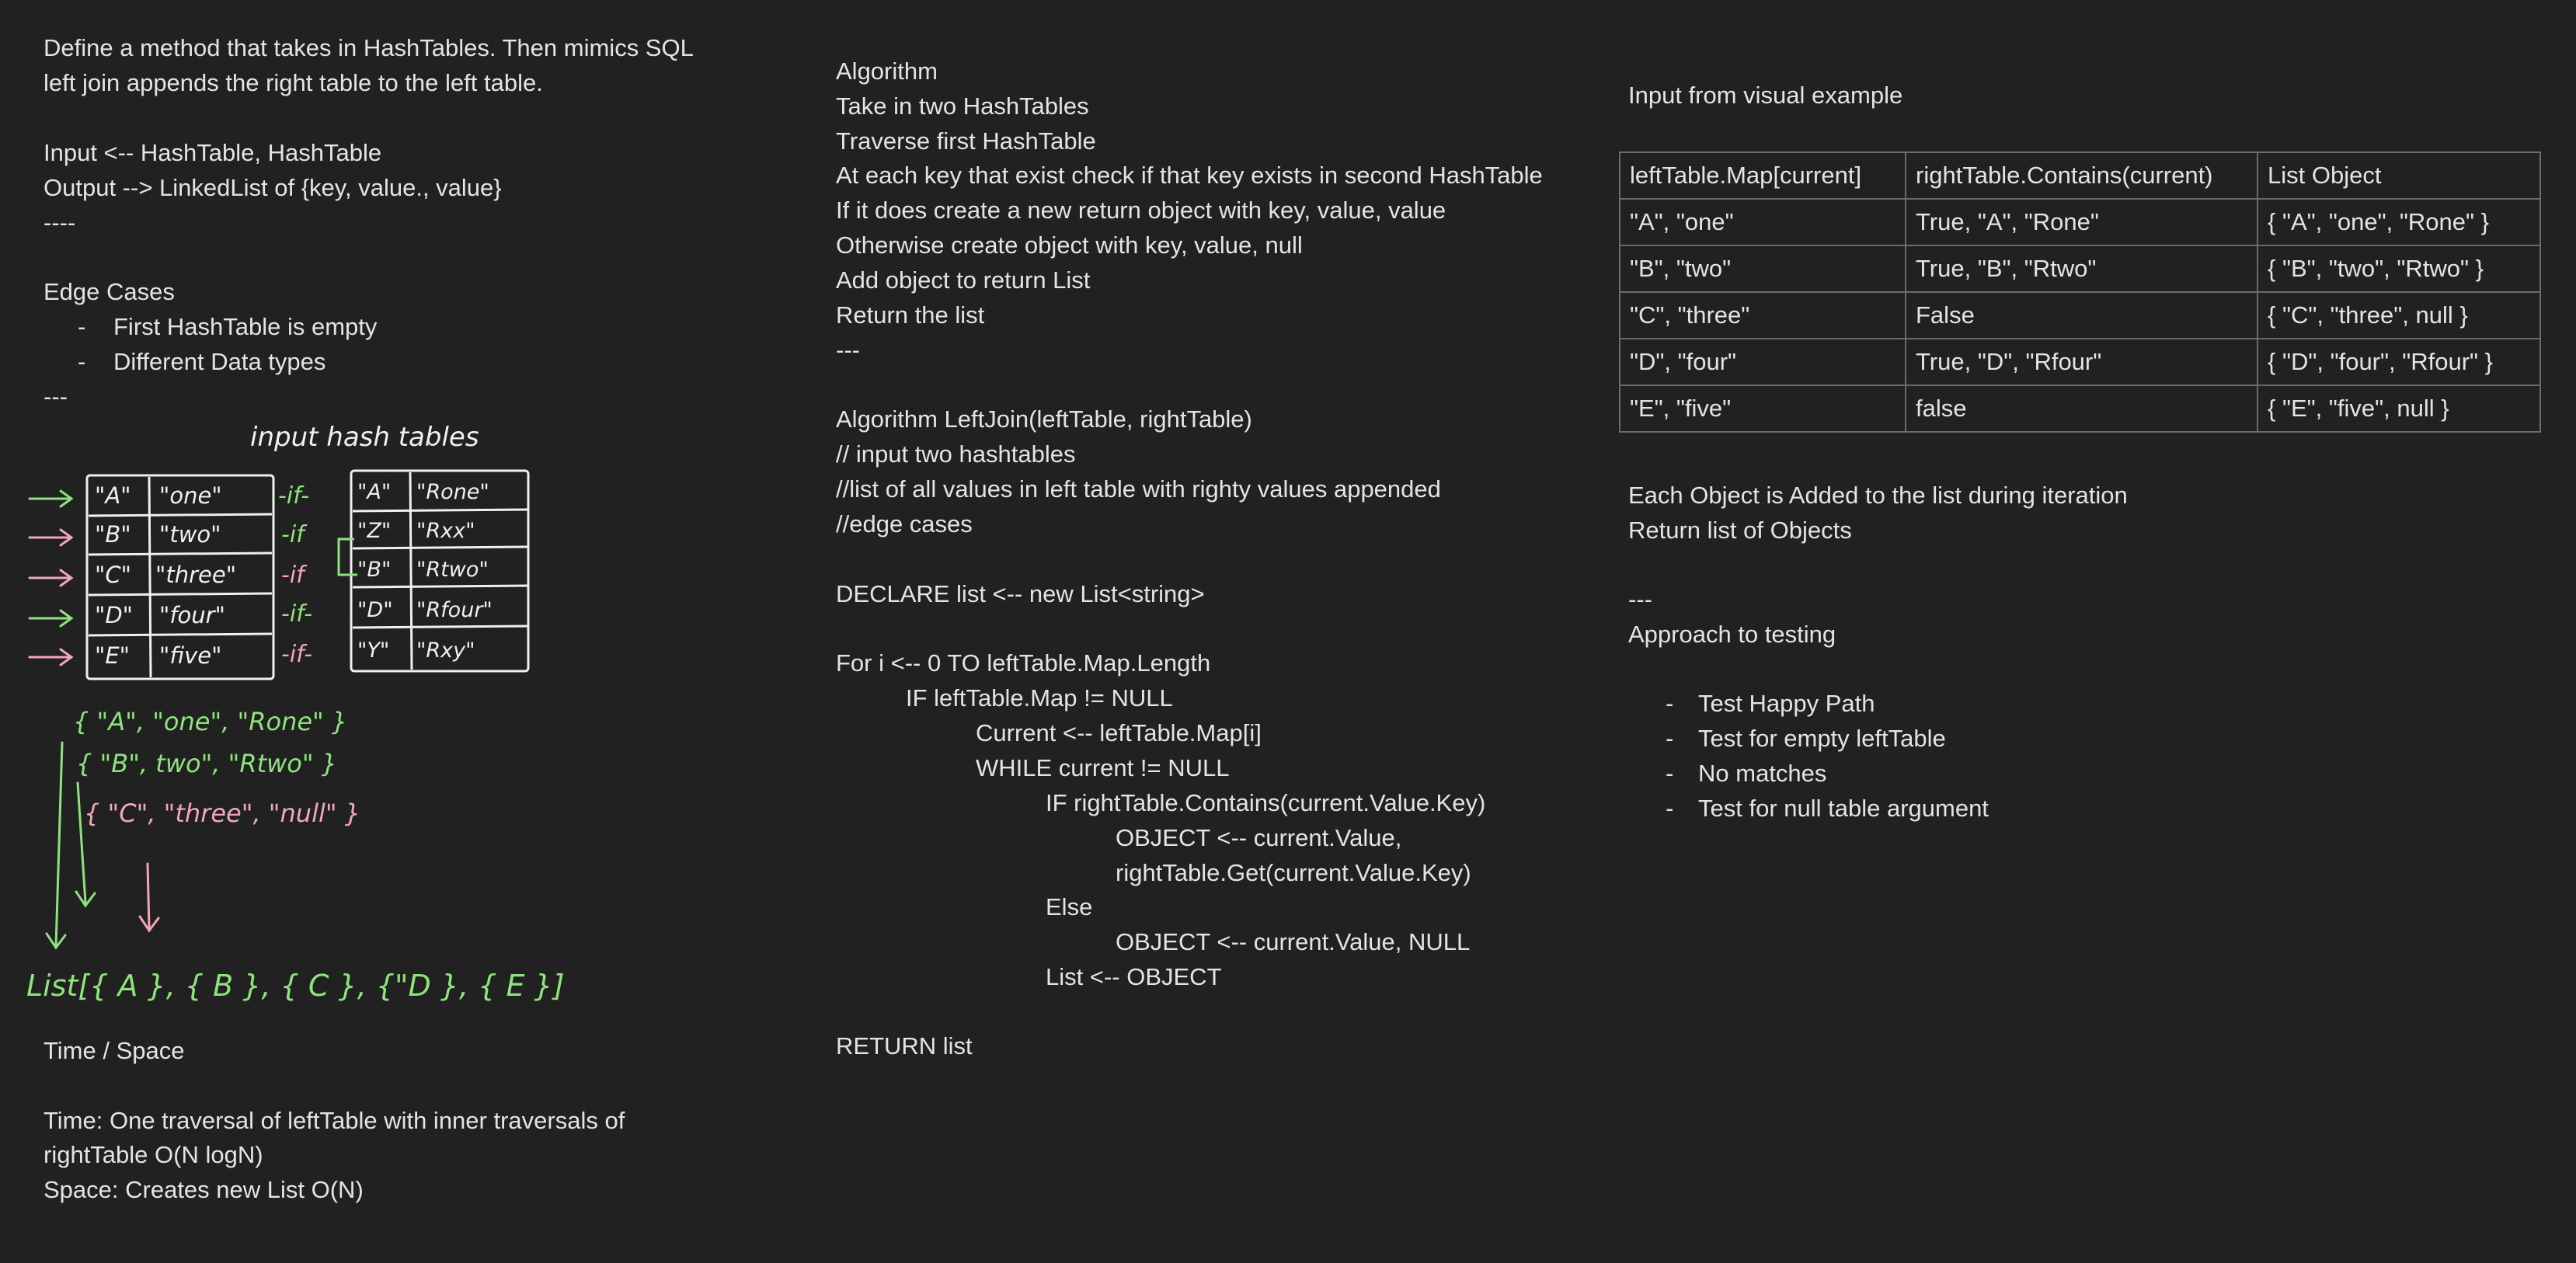 This screenshot has height=1263, width=2576. Describe the element at coordinates (905, 524) in the screenshot. I see `pseudocode-line: //edge cases` at that location.